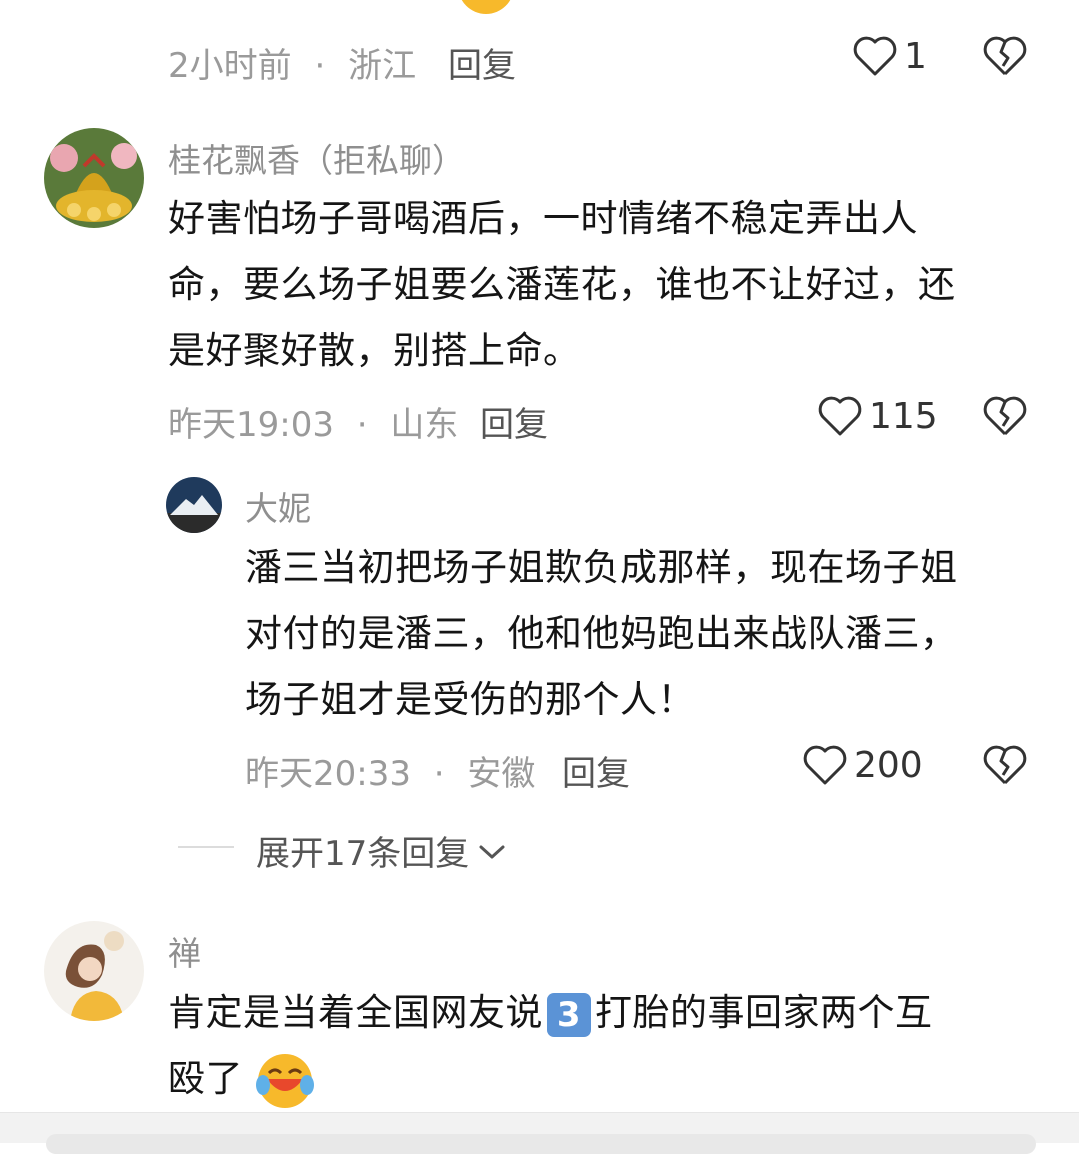 This screenshot has height=1154, width=1079. I want to click on comment-location: 浙江, so click(382, 66).